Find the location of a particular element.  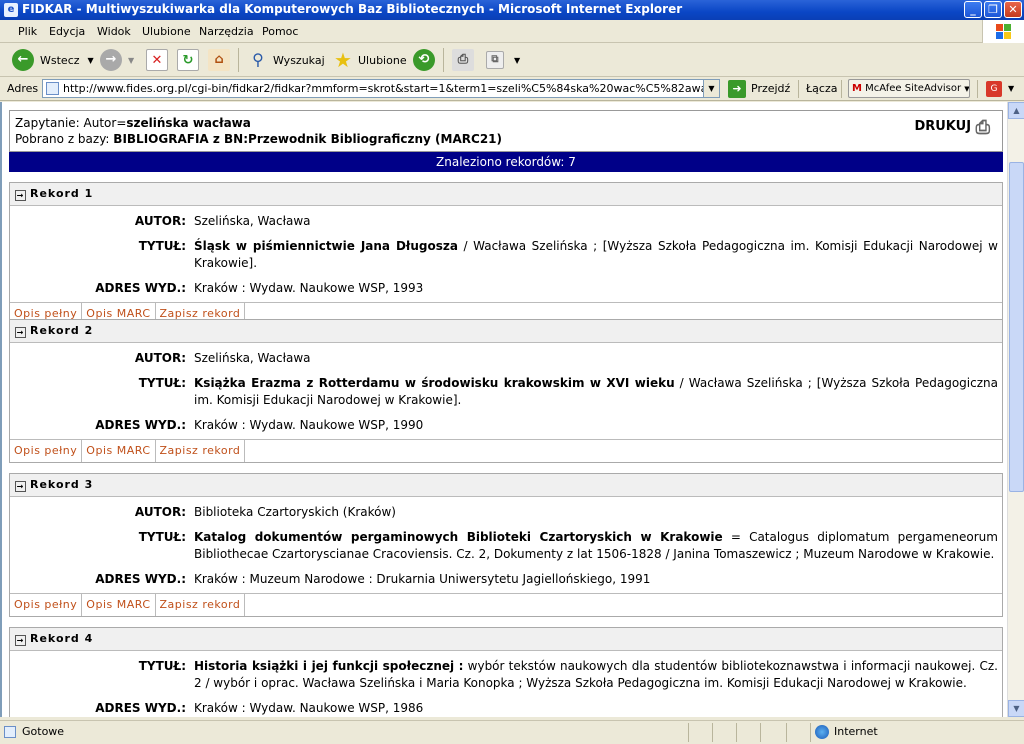

publisher-value: Kraków : Wydaw. Naukowe WSP, 1986 is located at coordinates (309, 708).